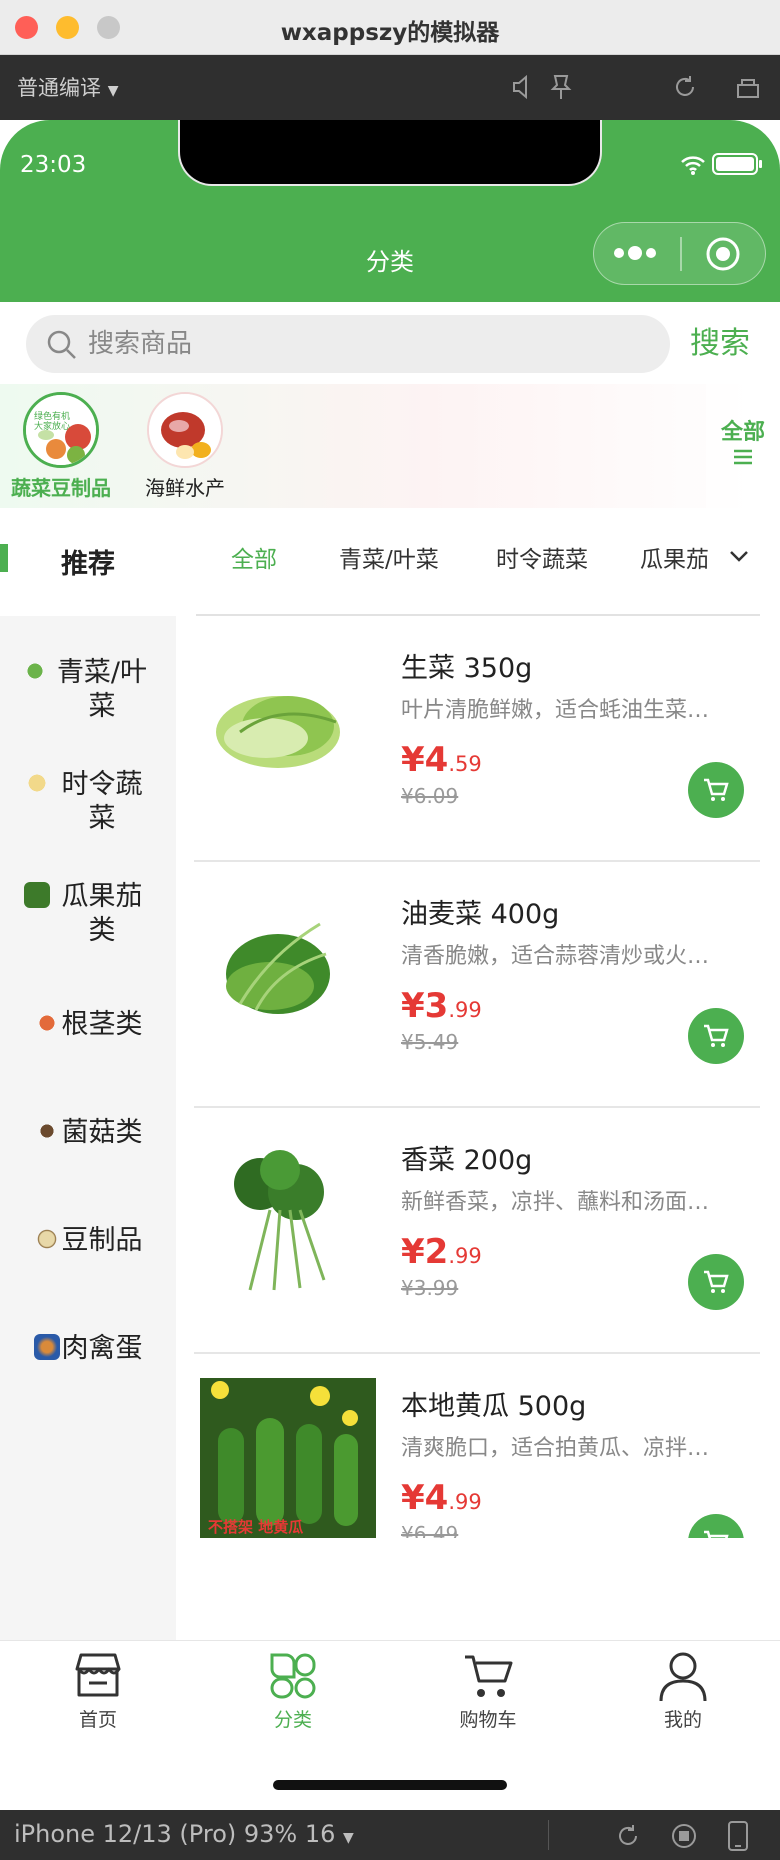 Image resolution: width=780 pixels, height=1860 pixels. I want to click on search-box, so click(348, 344).